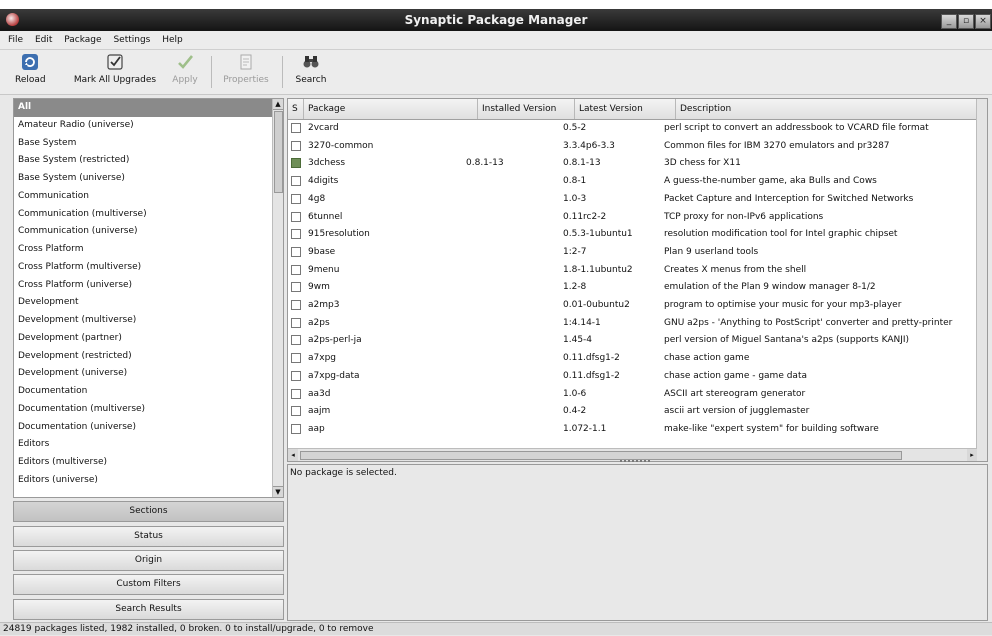  Describe the element at coordinates (972, 455) in the screenshot. I see `scroll-right-arrow-icon: ▸` at that location.